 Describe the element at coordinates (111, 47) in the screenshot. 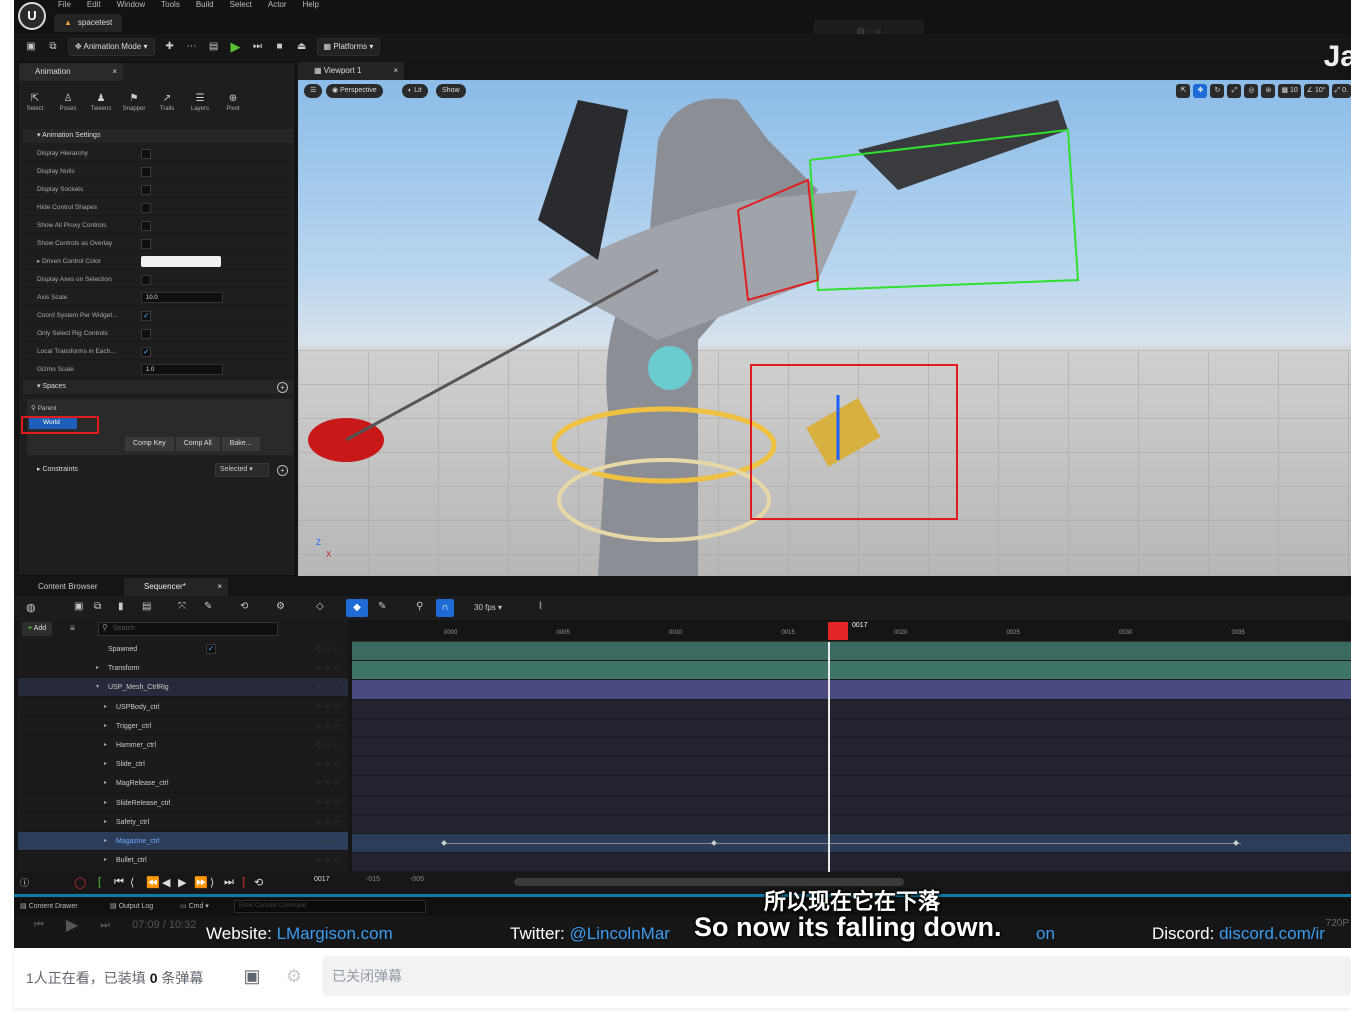

I see `mode-dropdown: ✥ Animation Mode ▾` at that location.